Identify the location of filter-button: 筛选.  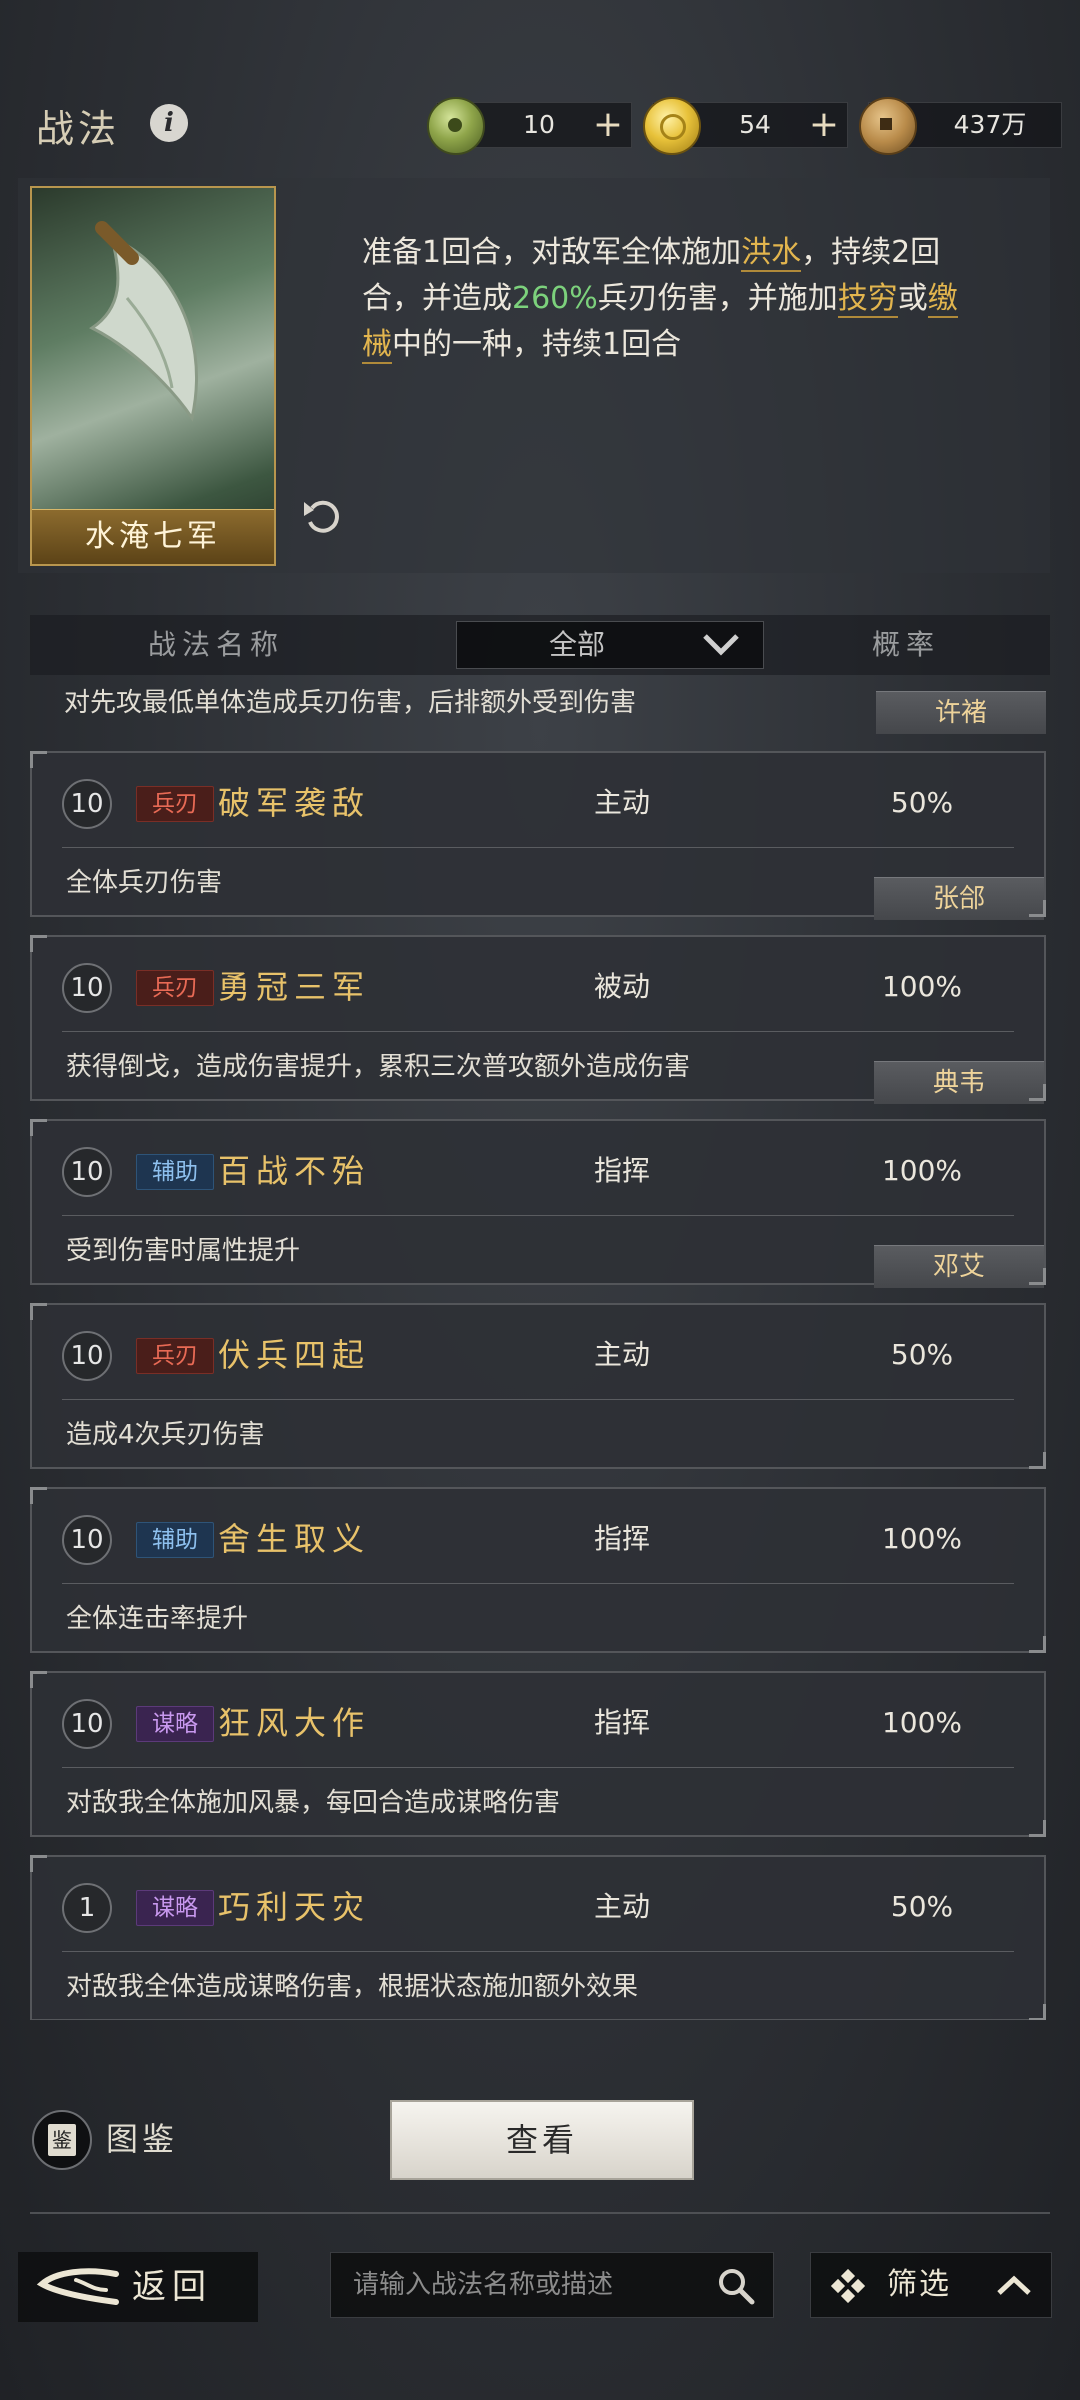
(931, 2285).